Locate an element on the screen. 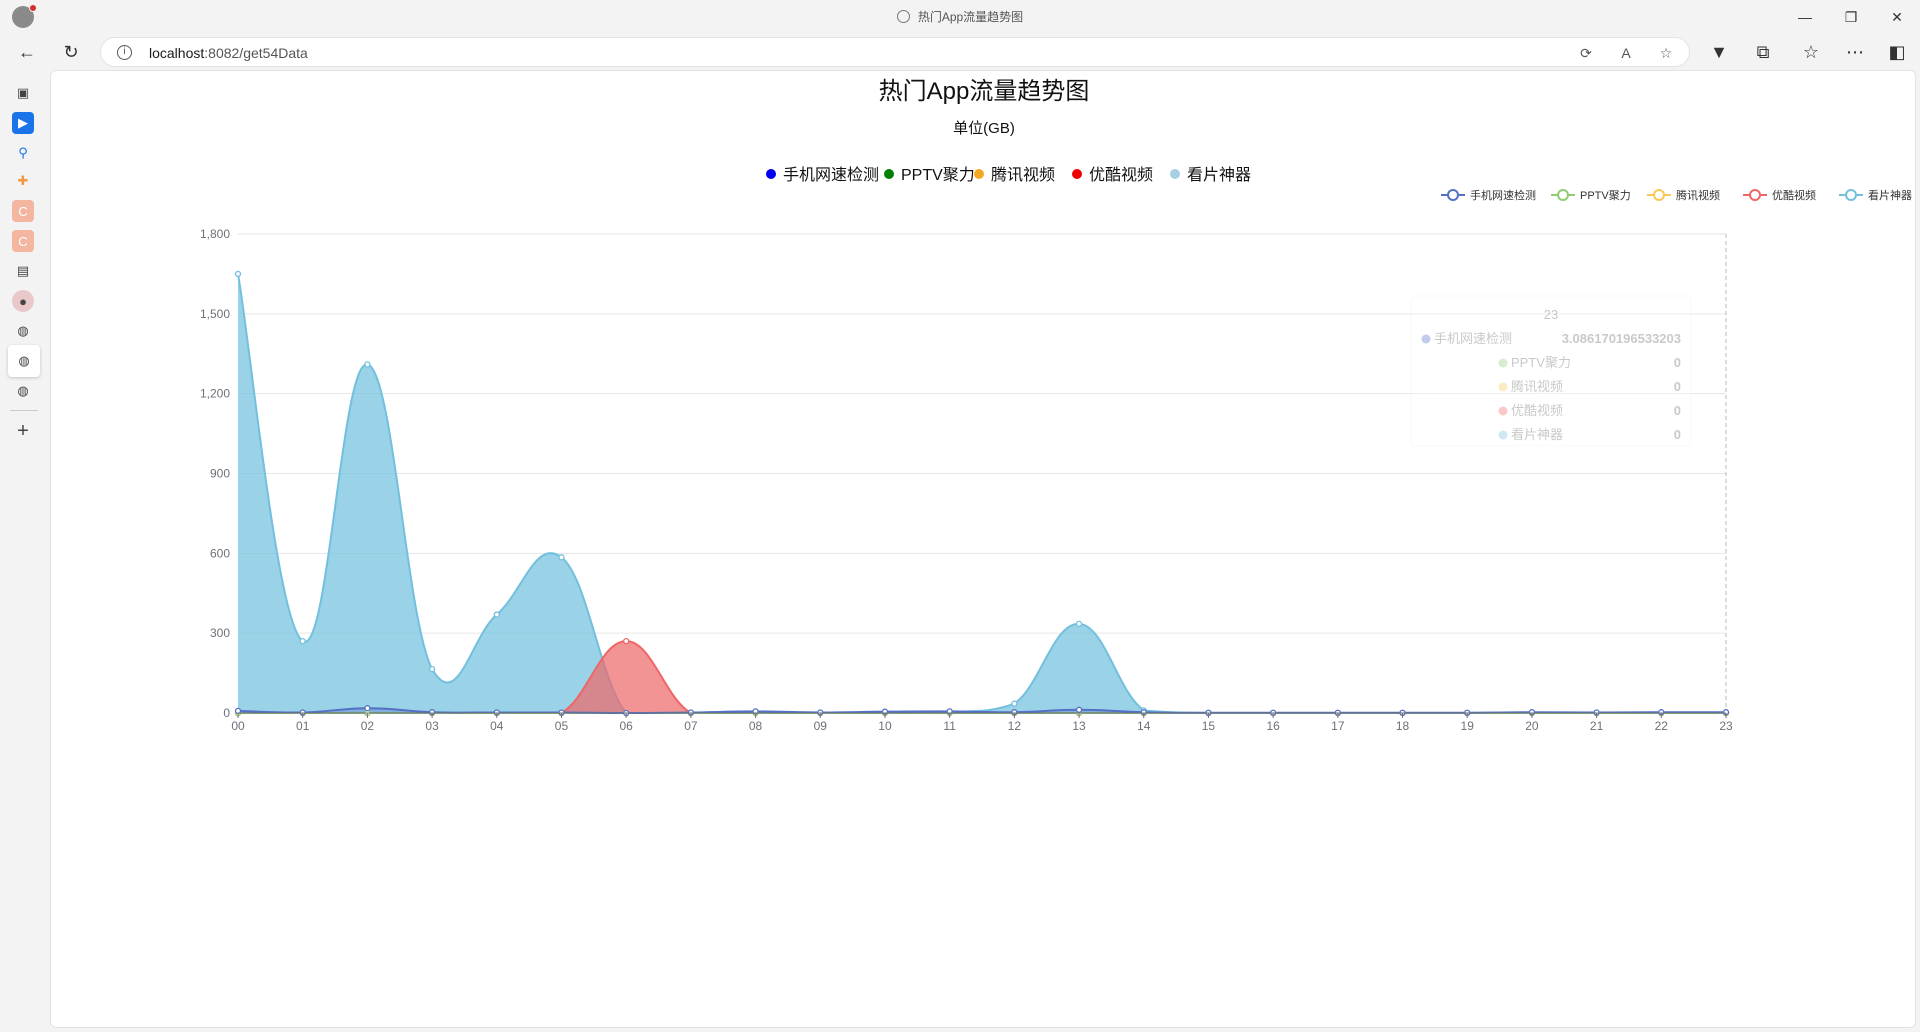 This screenshot has height=1032, width=1920. y-tick-label: 600 is located at coordinates (220, 553).